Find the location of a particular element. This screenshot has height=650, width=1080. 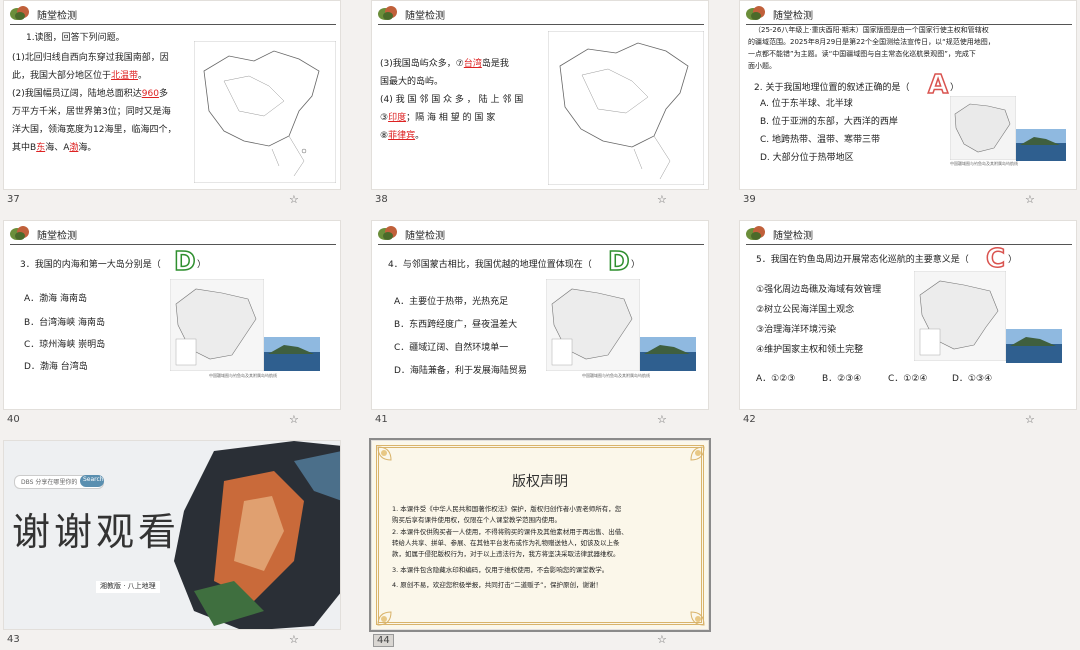

text-line: ③印度；隔 海 相 望 的 国 家 is located at coordinates (438, 118).